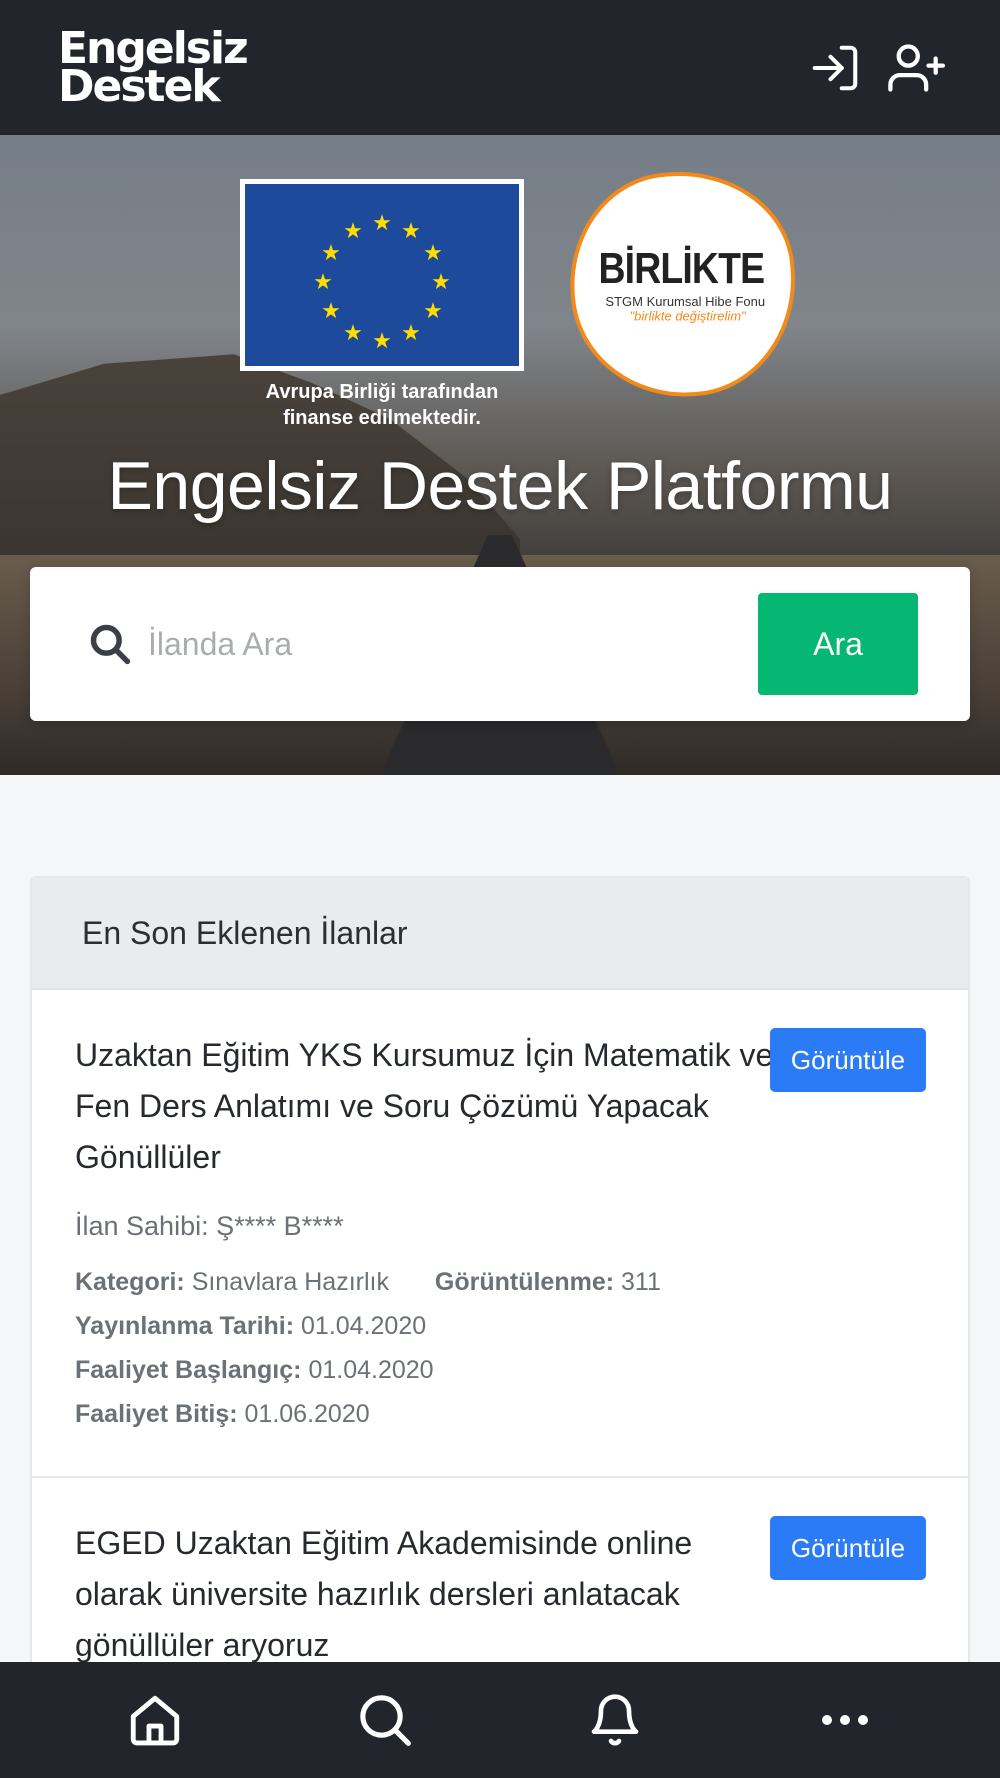 This screenshot has height=1778, width=1000. I want to click on listing-meta-row-3: Faaliyet Başlangıç: 01.04.2020, so click(500, 1370).